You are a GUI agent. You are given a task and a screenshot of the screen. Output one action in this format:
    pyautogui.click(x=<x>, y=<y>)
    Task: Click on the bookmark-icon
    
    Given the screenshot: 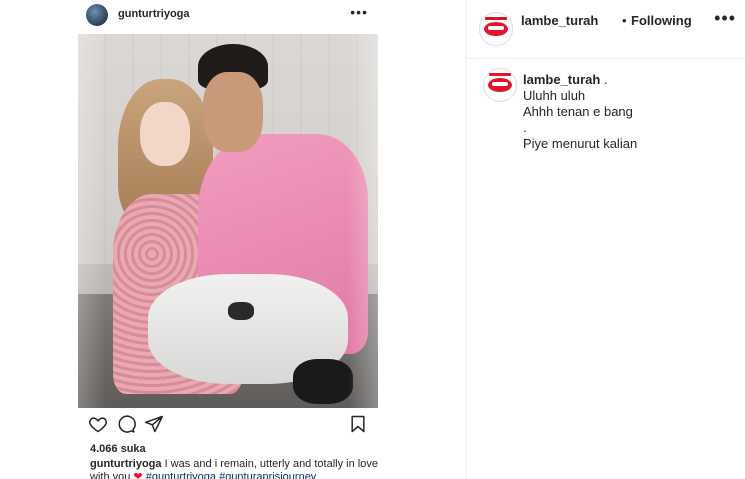 What is the action you would take?
    pyautogui.click(x=358, y=424)
    